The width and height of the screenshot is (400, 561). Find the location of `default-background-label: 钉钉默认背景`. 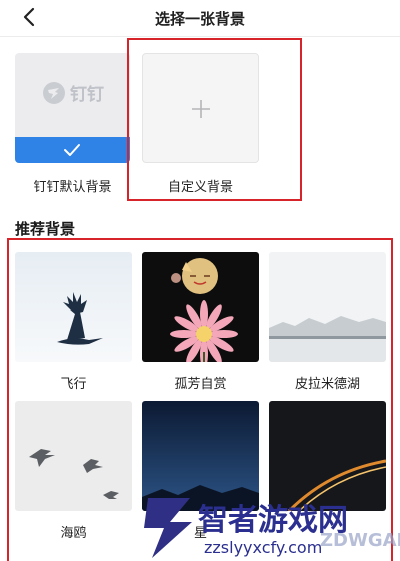

default-background-label: 钉钉默认背景 is located at coordinates (72, 187).